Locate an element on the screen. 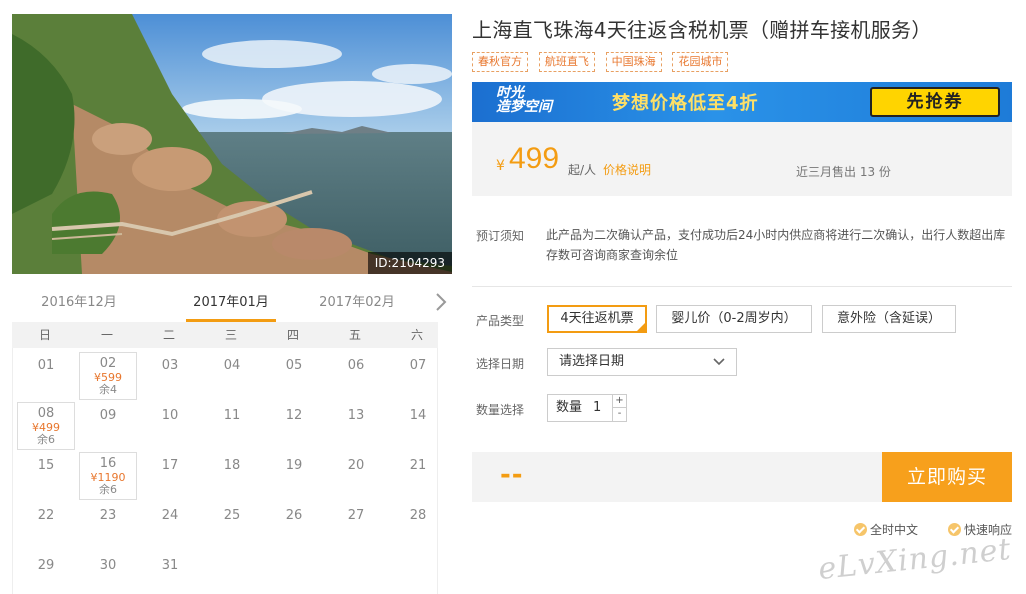 The height and width of the screenshot is (594, 1026). calendar-day: 18 is located at coordinates (232, 476).